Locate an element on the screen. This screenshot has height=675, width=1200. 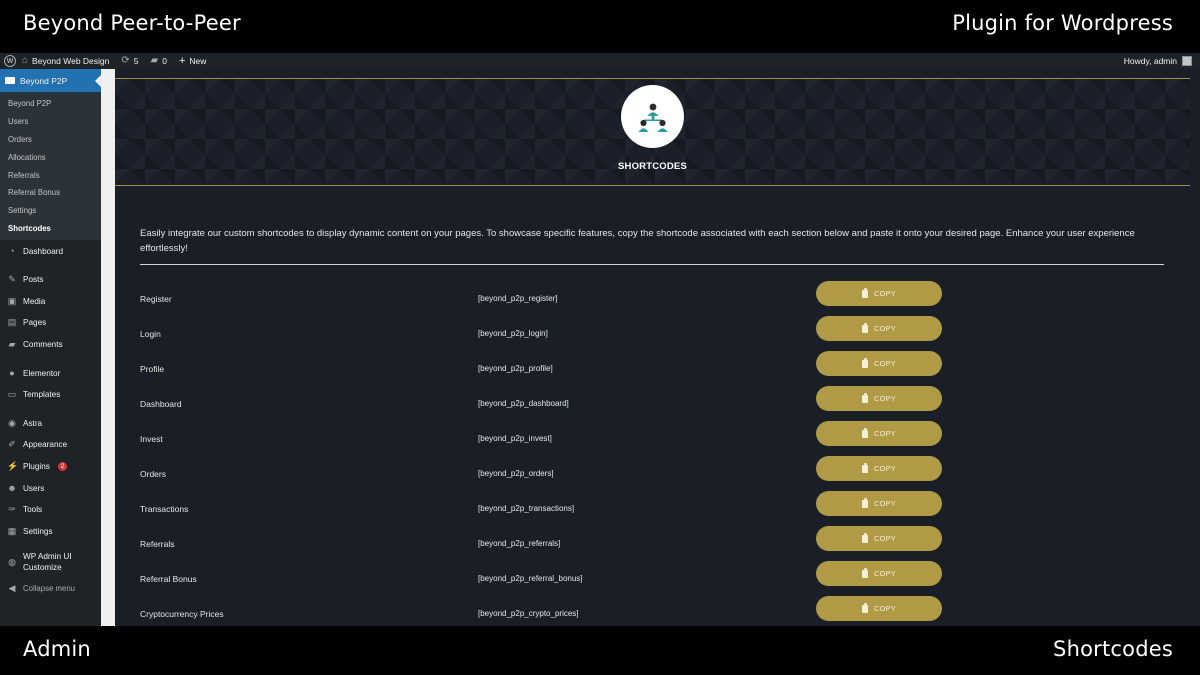
shortcode-value: [beyond_p2p_referral_bonus] is located at coordinates (530, 578).